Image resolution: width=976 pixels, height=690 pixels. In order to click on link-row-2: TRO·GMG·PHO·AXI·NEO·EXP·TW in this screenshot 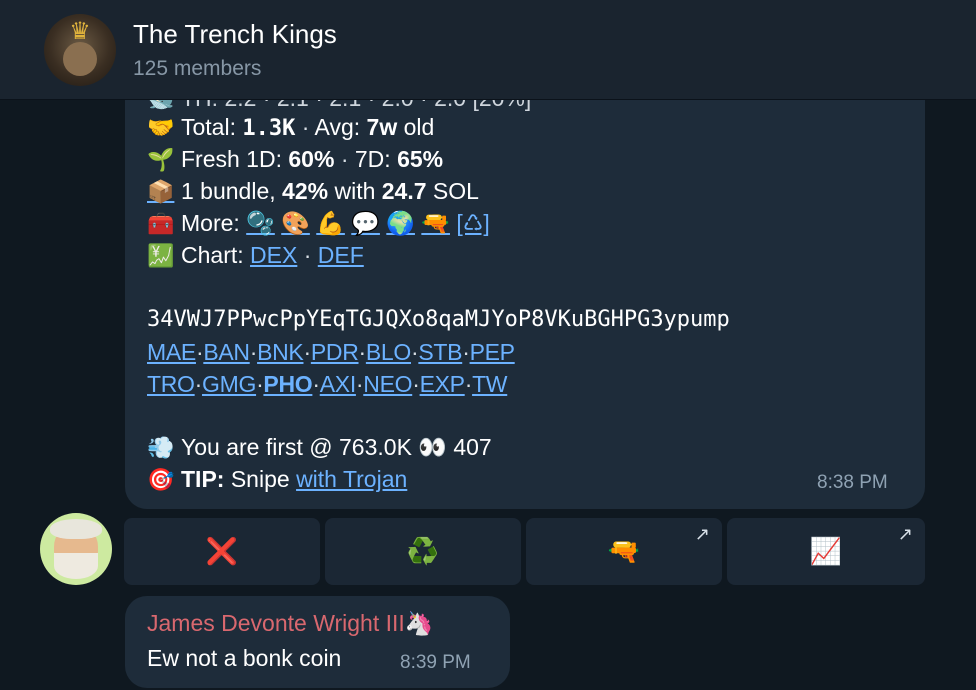, I will do `click(327, 384)`.